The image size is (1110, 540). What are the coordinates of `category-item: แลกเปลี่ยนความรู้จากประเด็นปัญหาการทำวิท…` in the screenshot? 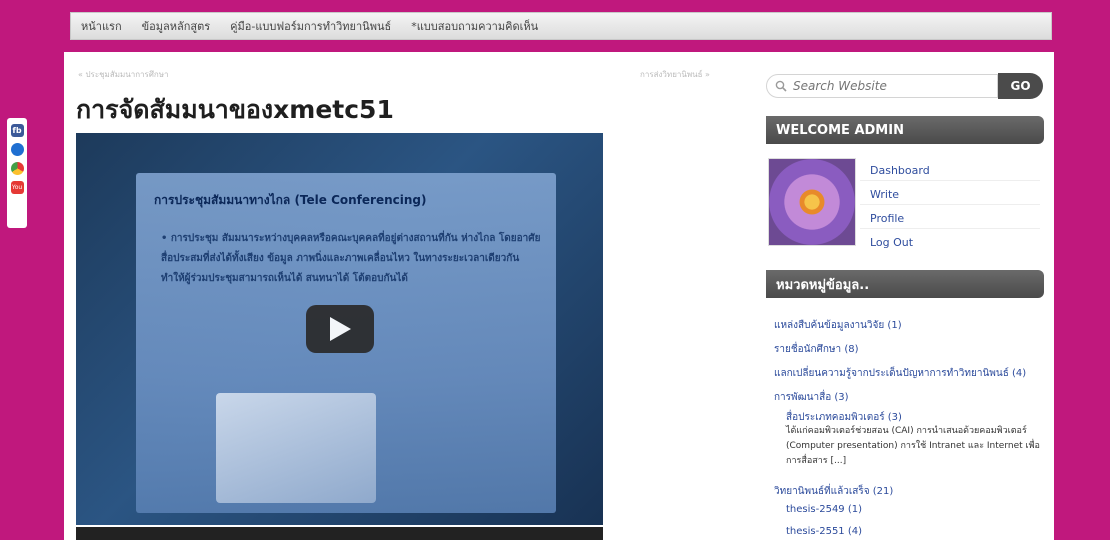 It's located at (900, 373).